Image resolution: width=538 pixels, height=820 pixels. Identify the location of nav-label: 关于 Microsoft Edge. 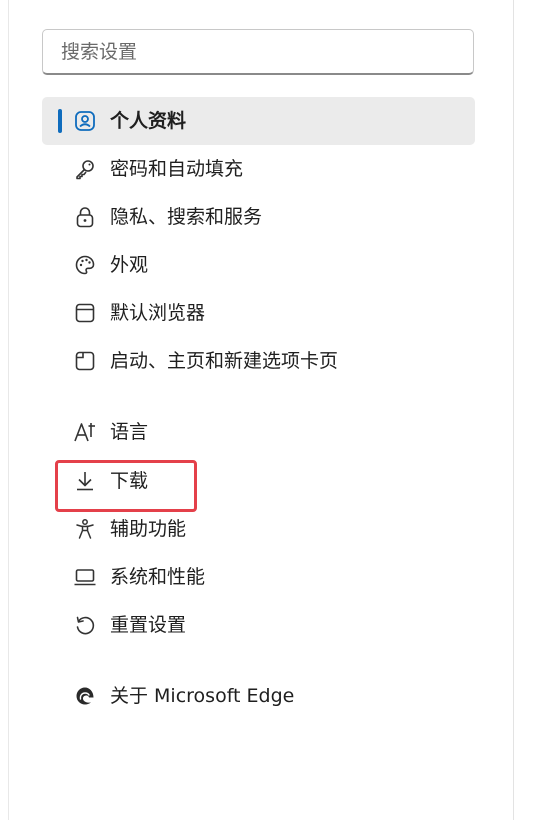
(202, 696).